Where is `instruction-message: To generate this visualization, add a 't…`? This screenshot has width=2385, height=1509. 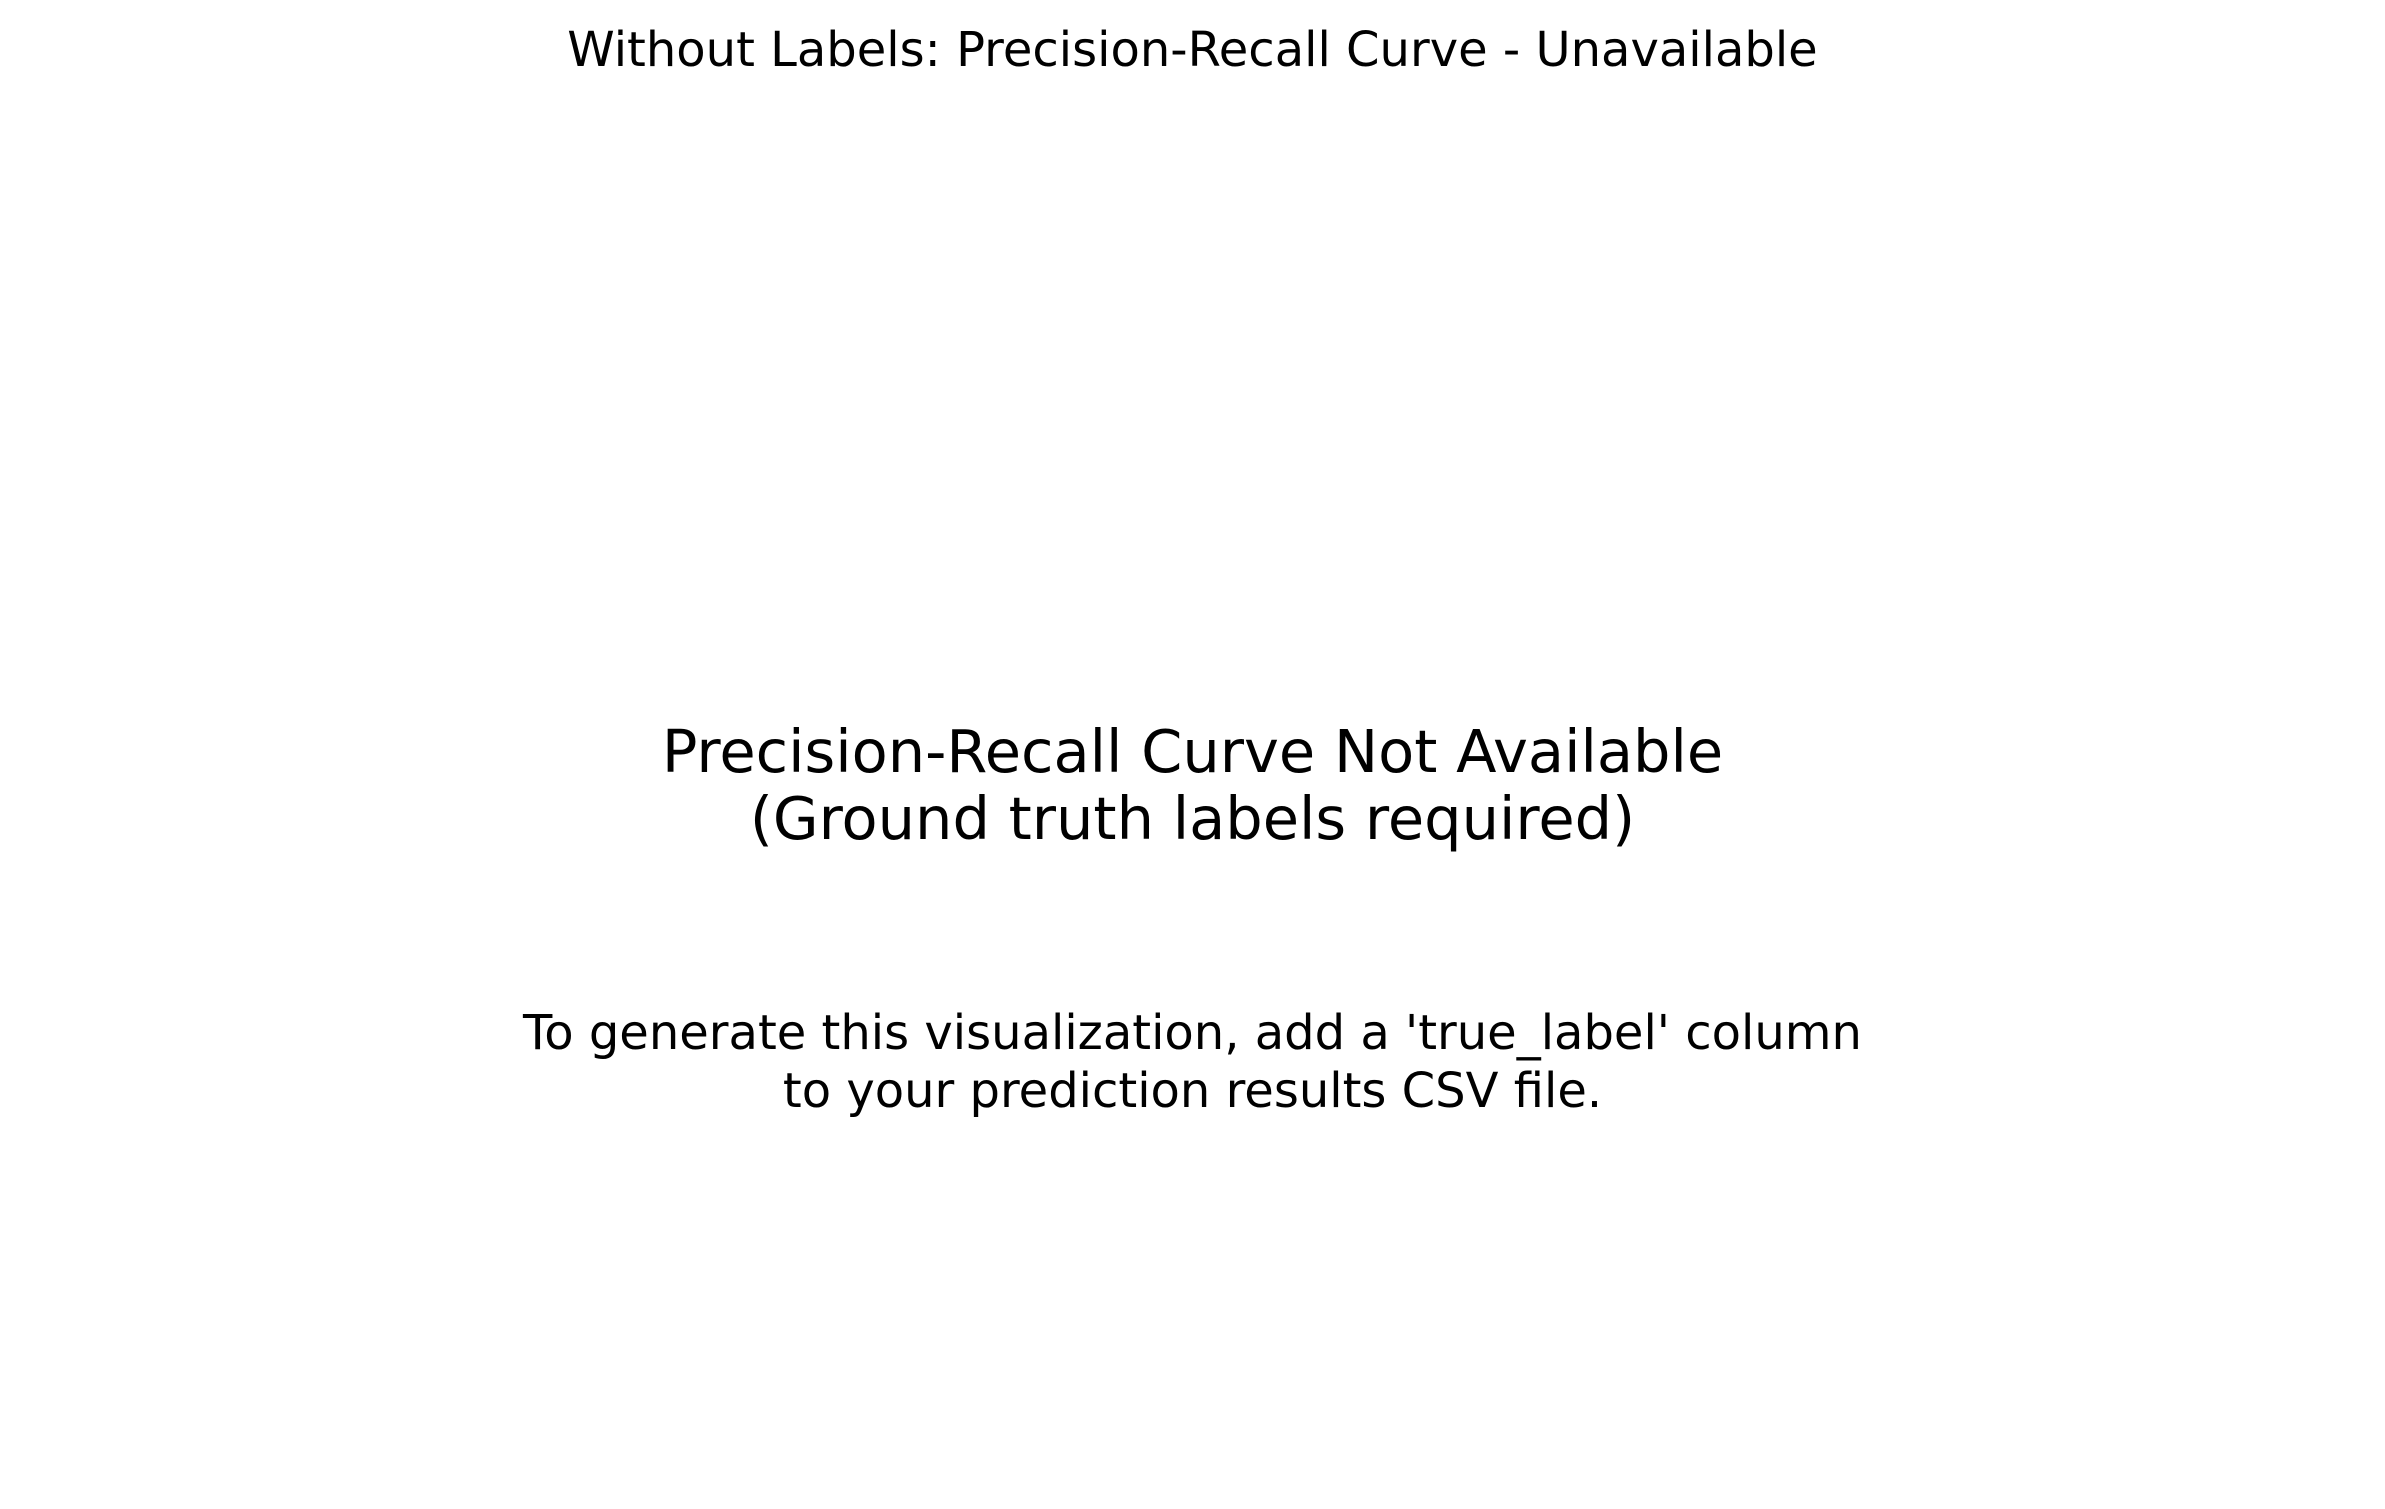
instruction-message: To generate this visualization, add a 't… is located at coordinates (1192, 1062).